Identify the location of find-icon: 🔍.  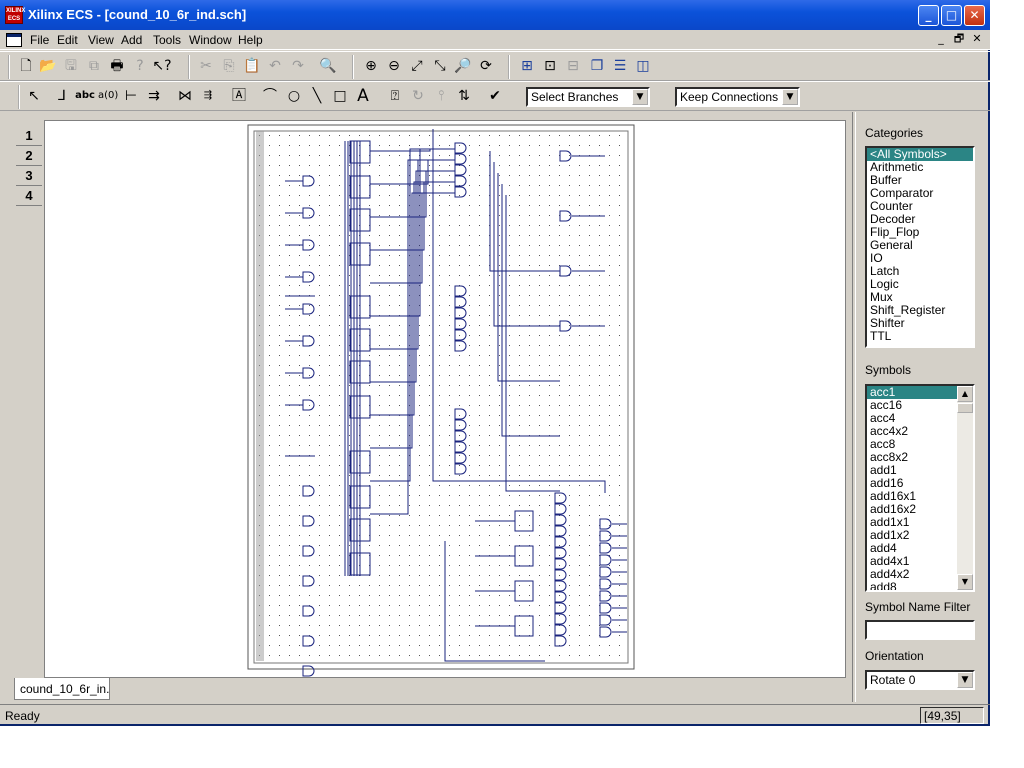
(328, 66).